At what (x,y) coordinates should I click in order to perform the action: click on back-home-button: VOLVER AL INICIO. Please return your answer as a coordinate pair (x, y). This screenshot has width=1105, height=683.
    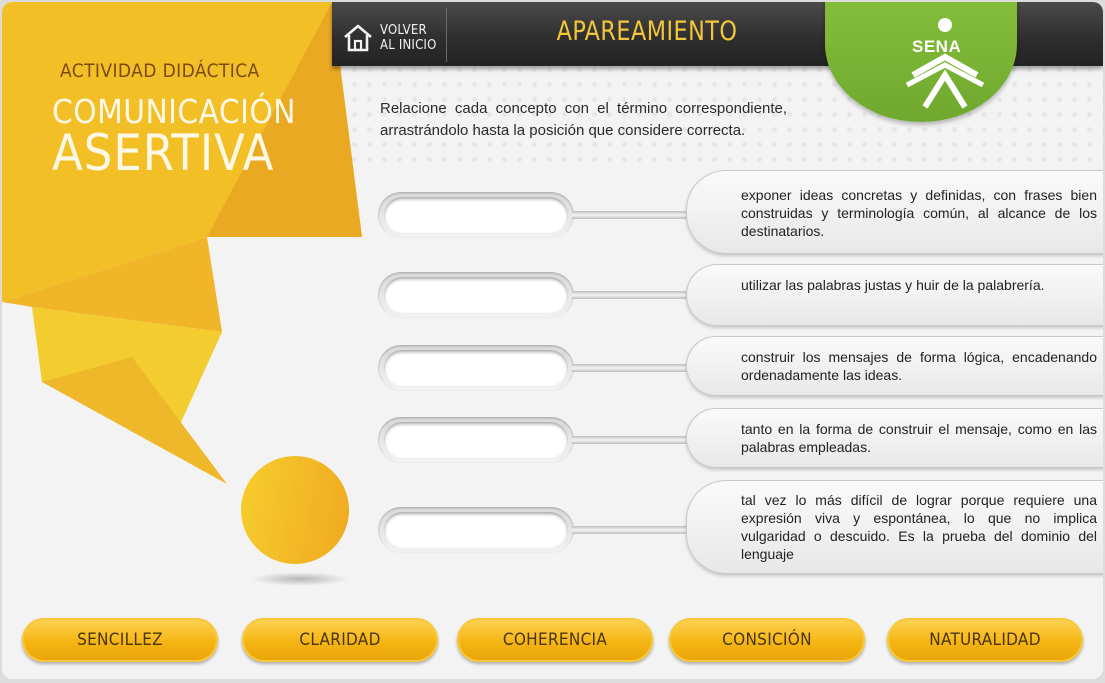
    Looking at the image, I should click on (392, 38).